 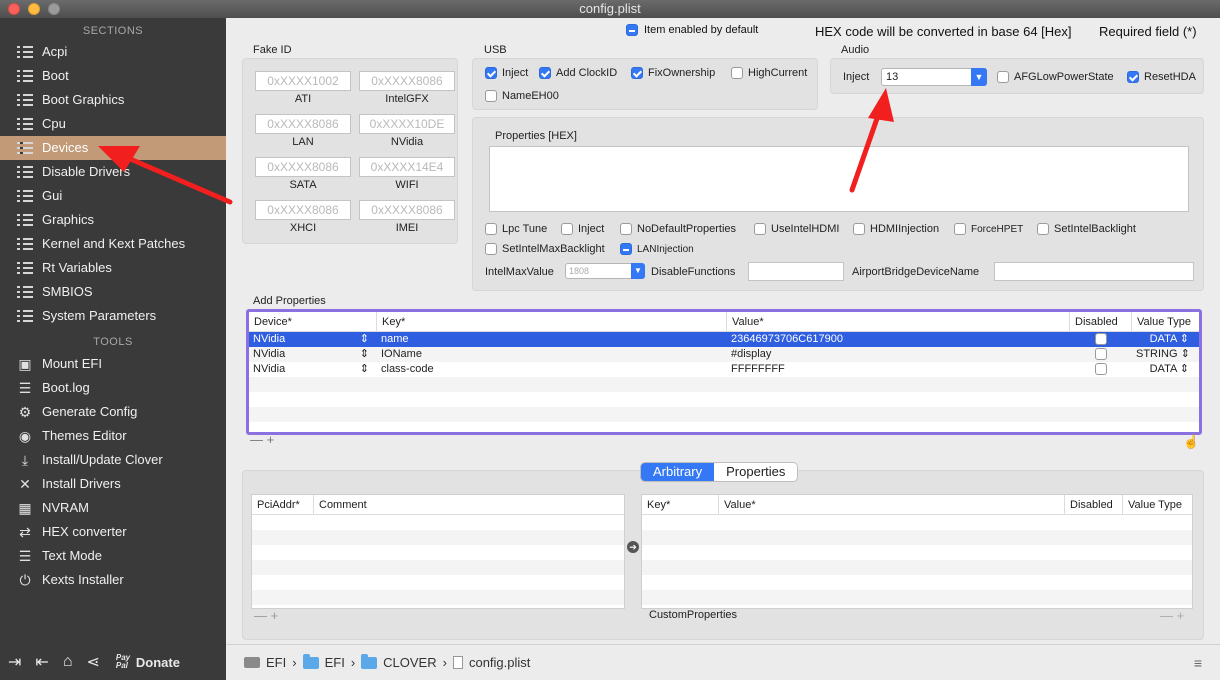 What do you see at coordinates (796, 229) in the screenshot?
I see `use-intel-hdmi-option: UseIntelHDMI` at bounding box center [796, 229].